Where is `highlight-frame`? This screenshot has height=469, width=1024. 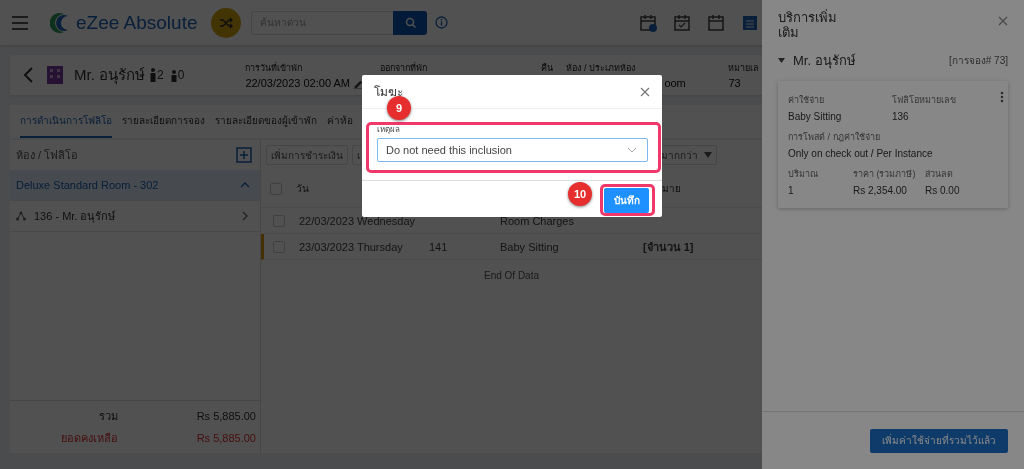 highlight-frame is located at coordinates (627, 200).